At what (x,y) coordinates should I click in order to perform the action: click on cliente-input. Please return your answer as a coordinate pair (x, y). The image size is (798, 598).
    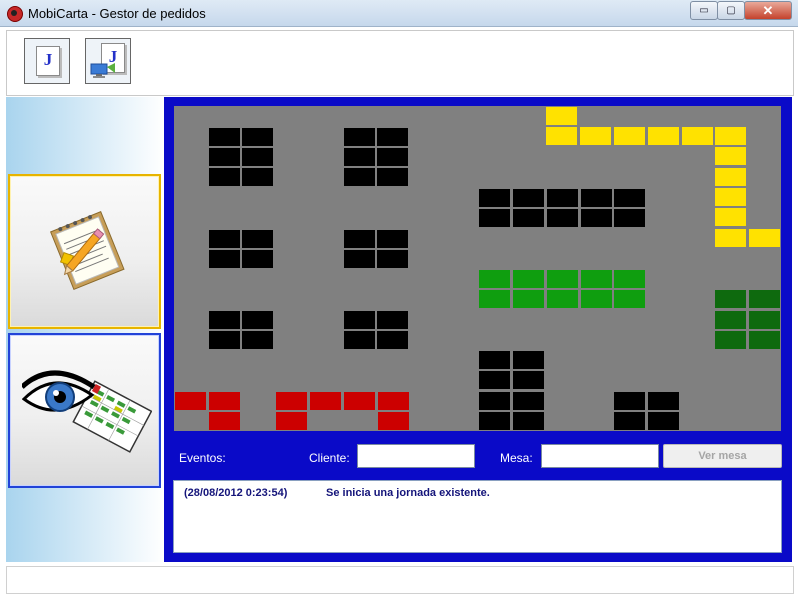
    Looking at the image, I should click on (416, 456).